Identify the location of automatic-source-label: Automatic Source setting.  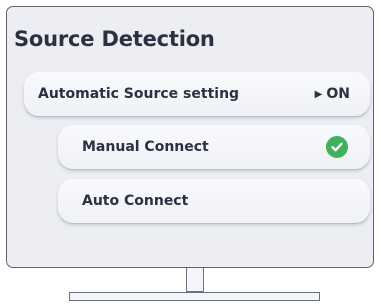
(139, 94).